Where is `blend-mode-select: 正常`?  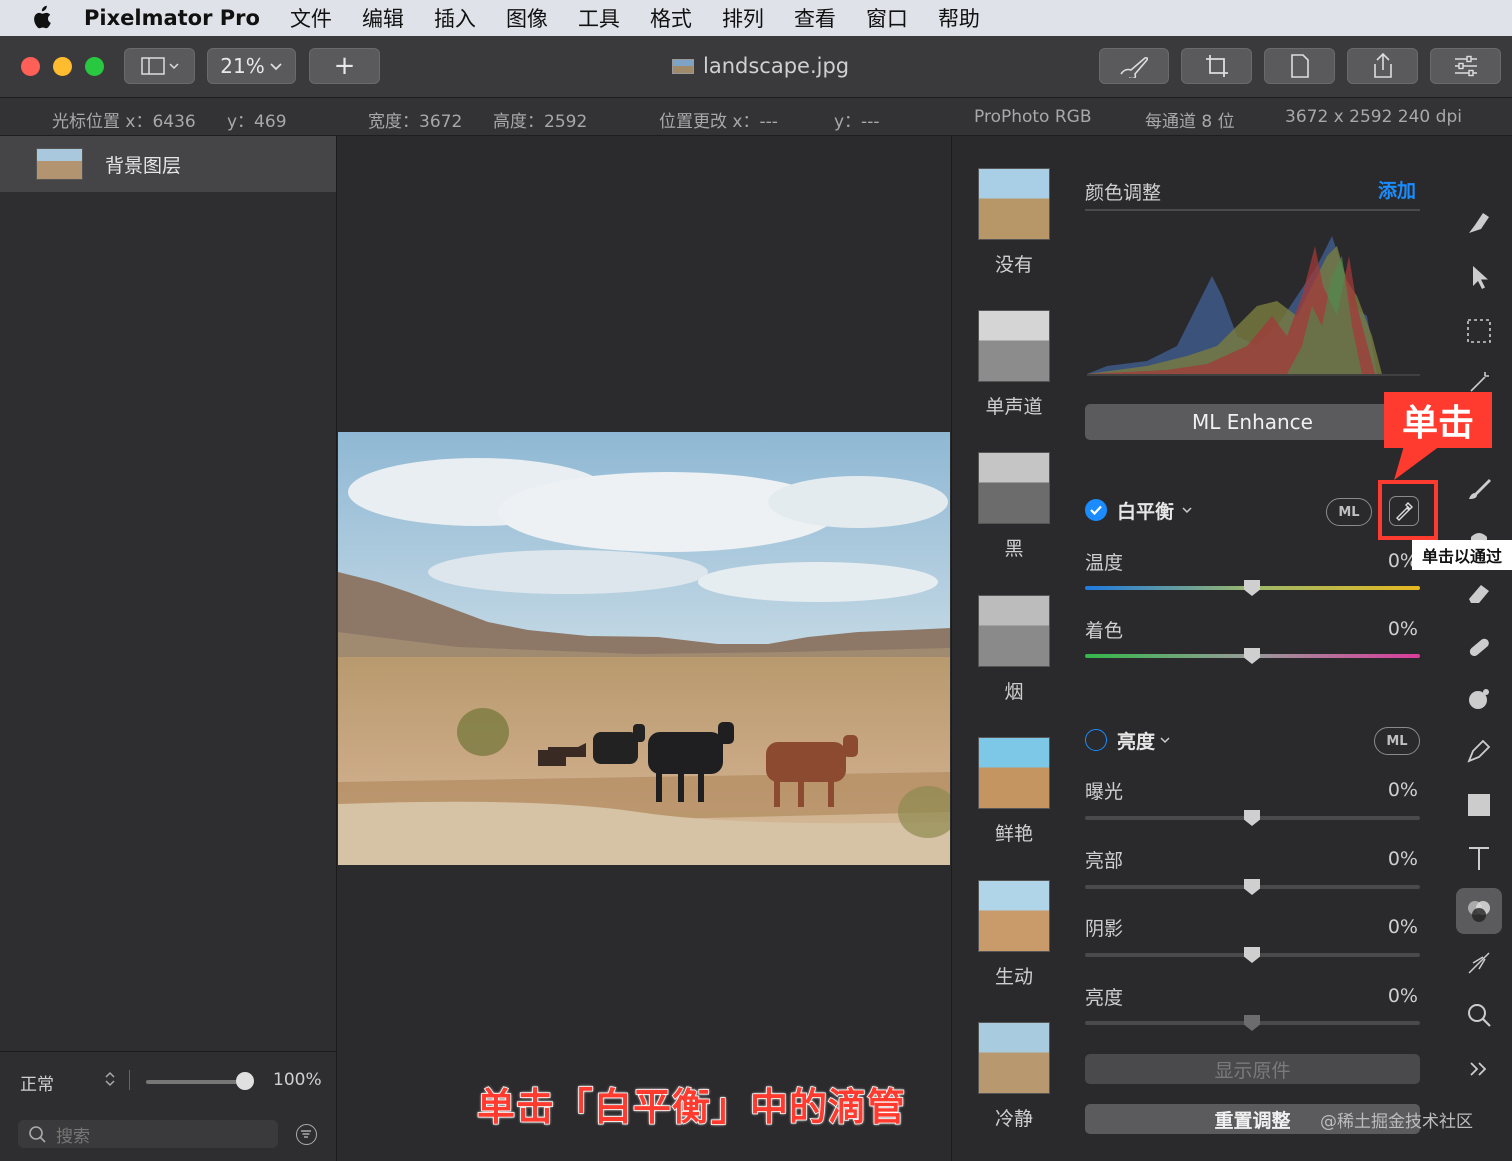 blend-mode-select: 正常 is located at coordinates (37, 1082).